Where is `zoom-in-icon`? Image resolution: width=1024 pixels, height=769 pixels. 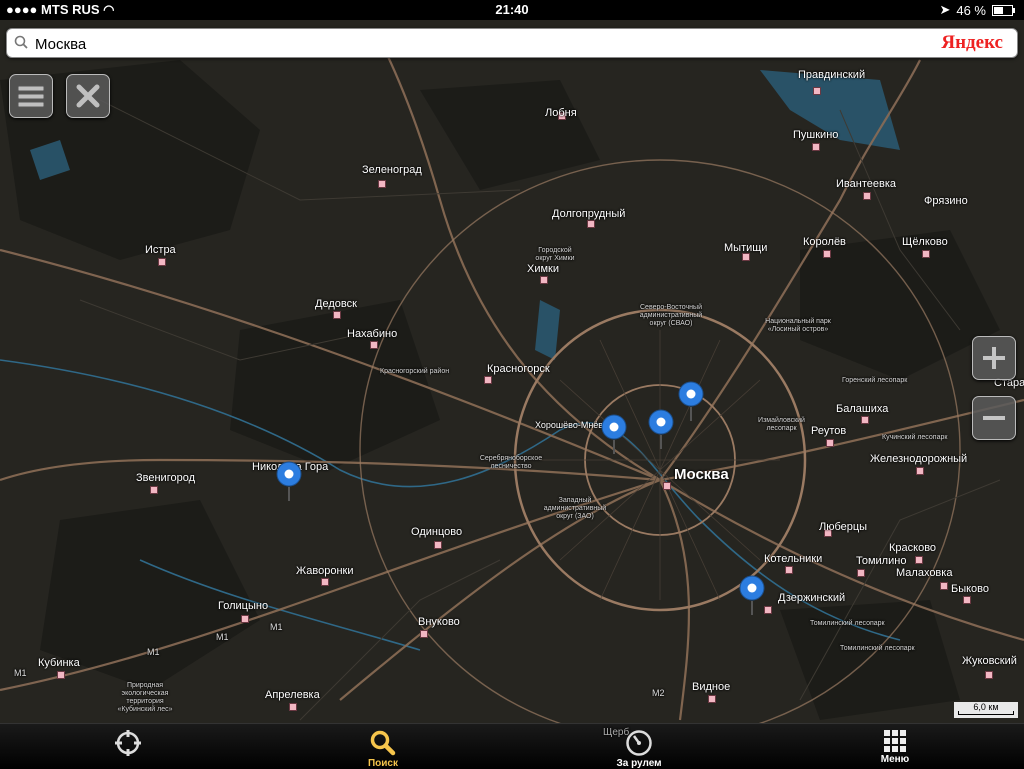 zoom-in-icon is located at coordinates (994, 358).